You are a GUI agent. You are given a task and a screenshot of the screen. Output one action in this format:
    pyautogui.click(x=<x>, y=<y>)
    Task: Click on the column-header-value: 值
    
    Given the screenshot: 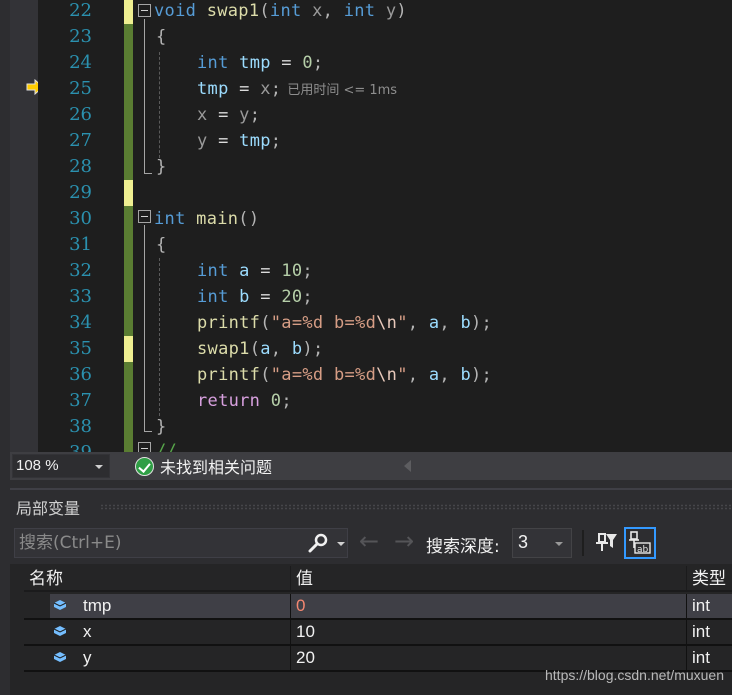 What is the action you would take?
    pyautogui.click(x=488, y=579)
    